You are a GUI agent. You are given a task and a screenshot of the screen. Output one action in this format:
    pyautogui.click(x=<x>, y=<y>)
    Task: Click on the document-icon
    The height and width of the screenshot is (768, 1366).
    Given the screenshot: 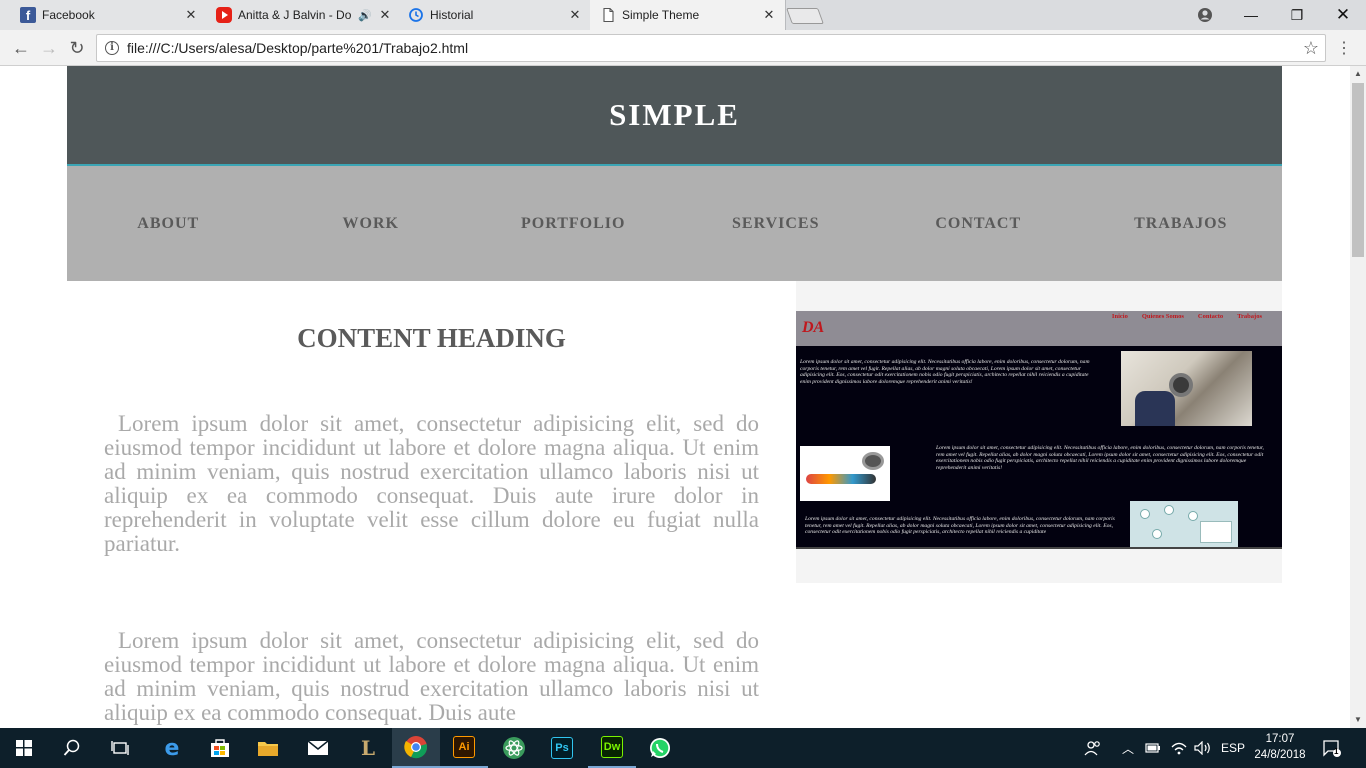 What is the action you would take?
    pyautogui.click(x=608, y=15)
    